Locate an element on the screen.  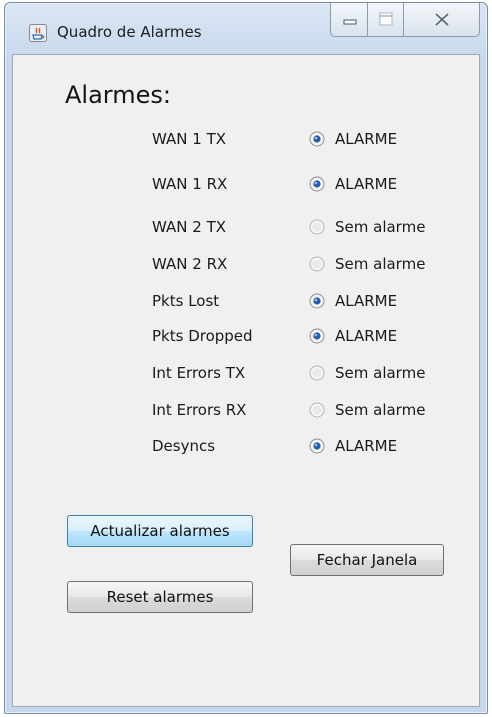
alarm-label: Int Errors RX is located at coordinates (199, 410).